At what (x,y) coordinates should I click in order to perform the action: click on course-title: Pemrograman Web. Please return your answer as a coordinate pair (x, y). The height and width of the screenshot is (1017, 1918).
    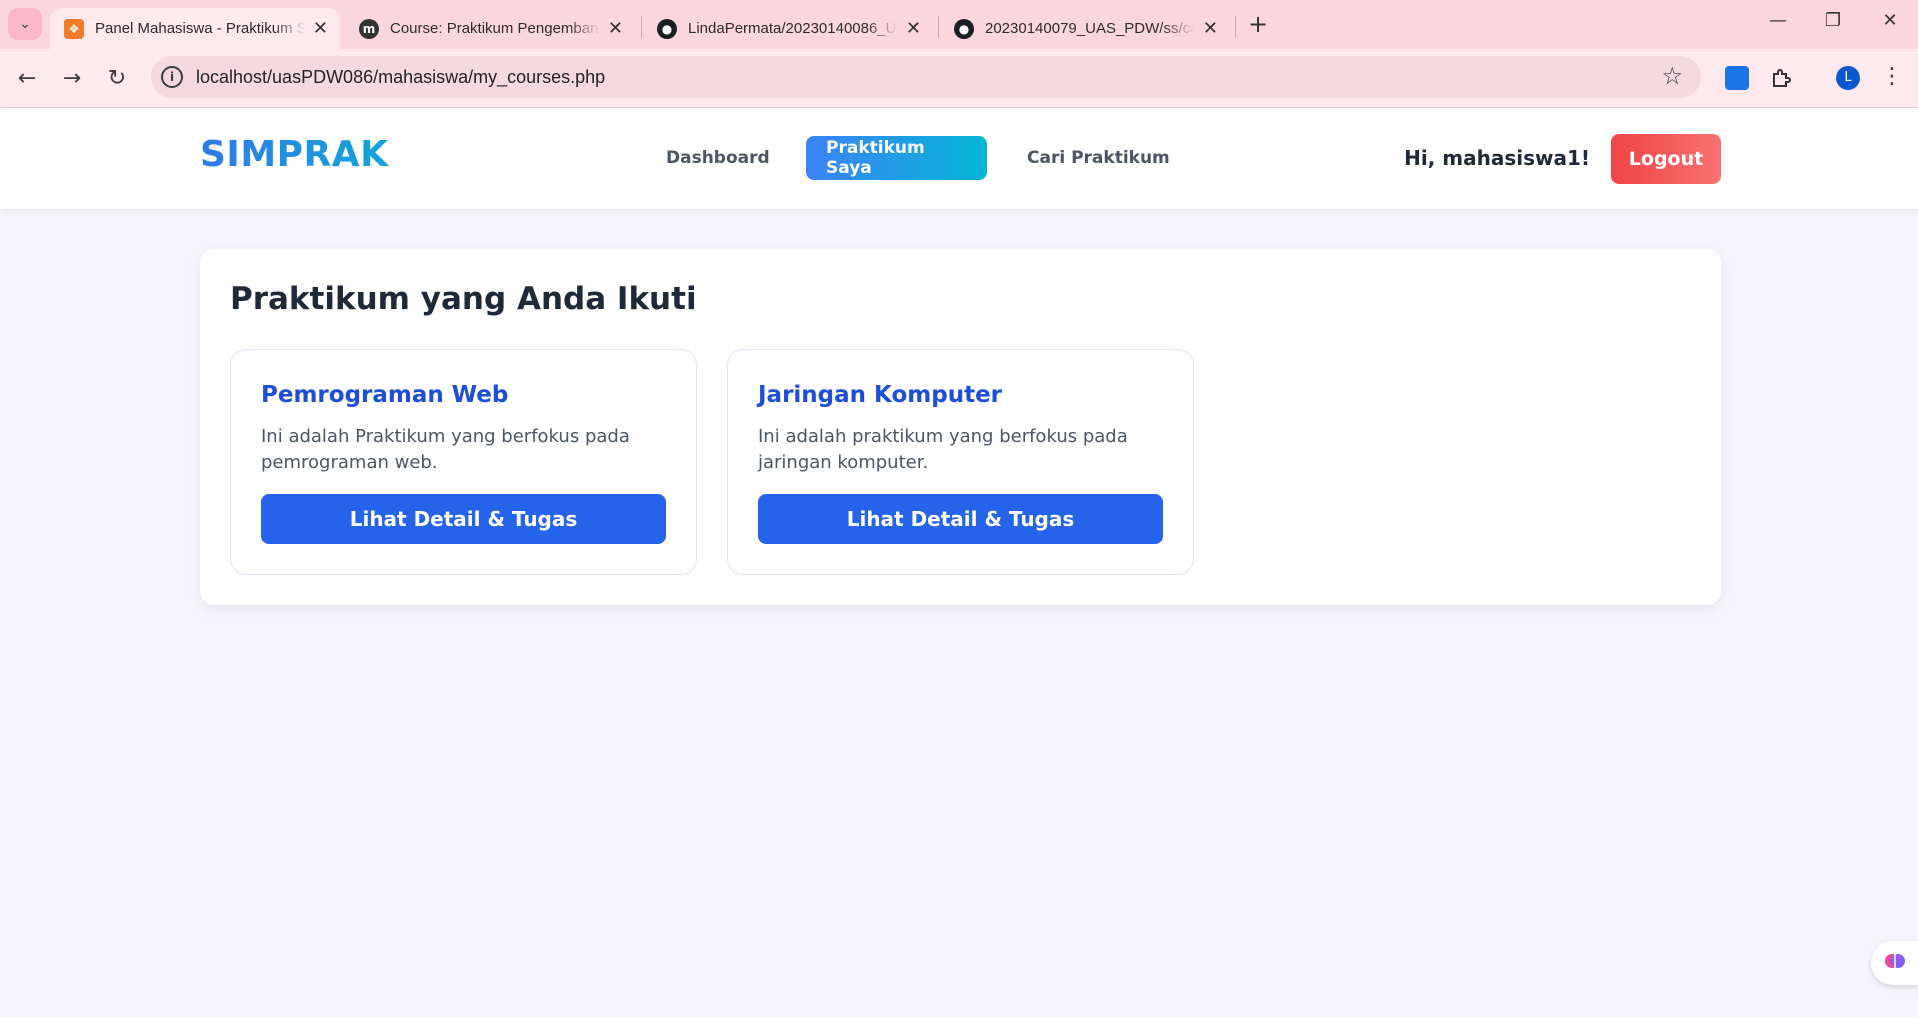
    Looking at the image, I should click on (385, 395).